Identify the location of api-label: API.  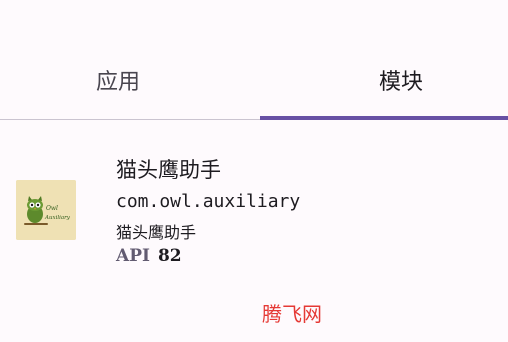
(133, 256).